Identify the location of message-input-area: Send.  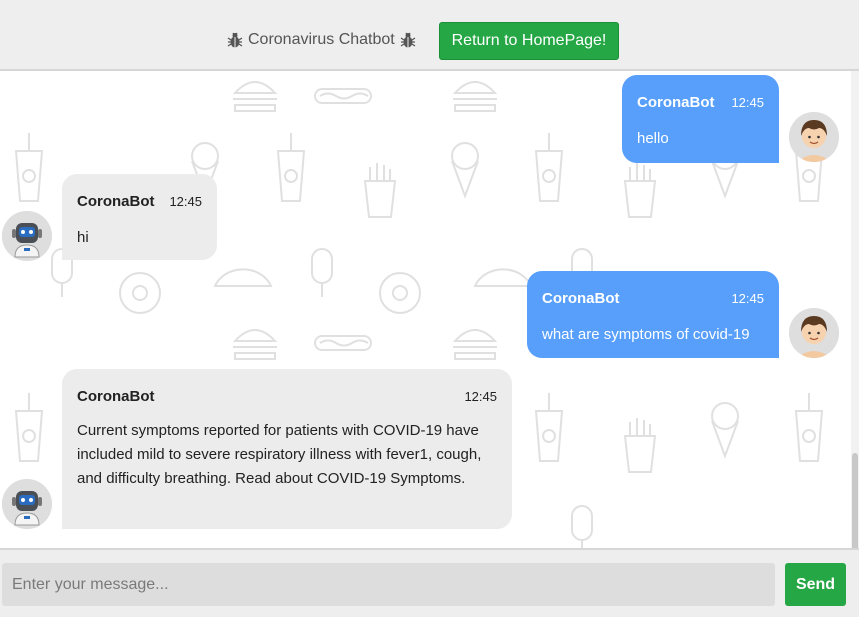
(429, 582).